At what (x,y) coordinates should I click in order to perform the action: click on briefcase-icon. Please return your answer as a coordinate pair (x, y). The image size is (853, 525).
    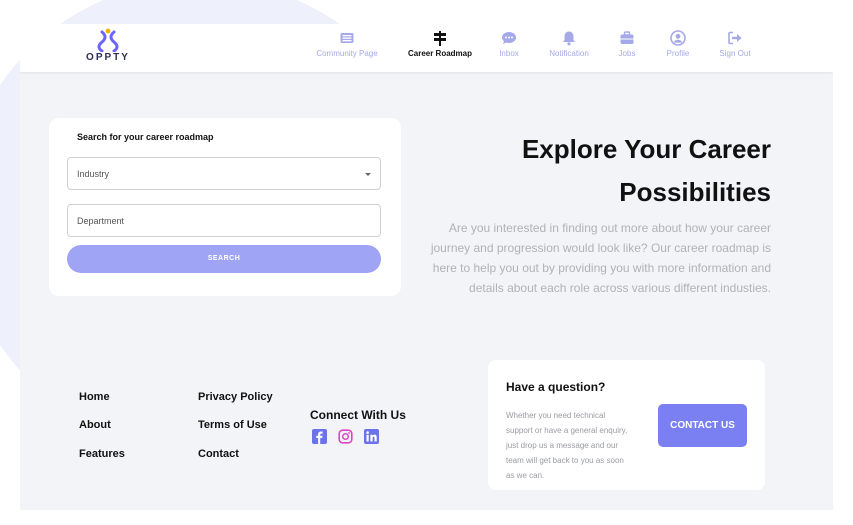
    Looking at the image, I should click on (627, 37).